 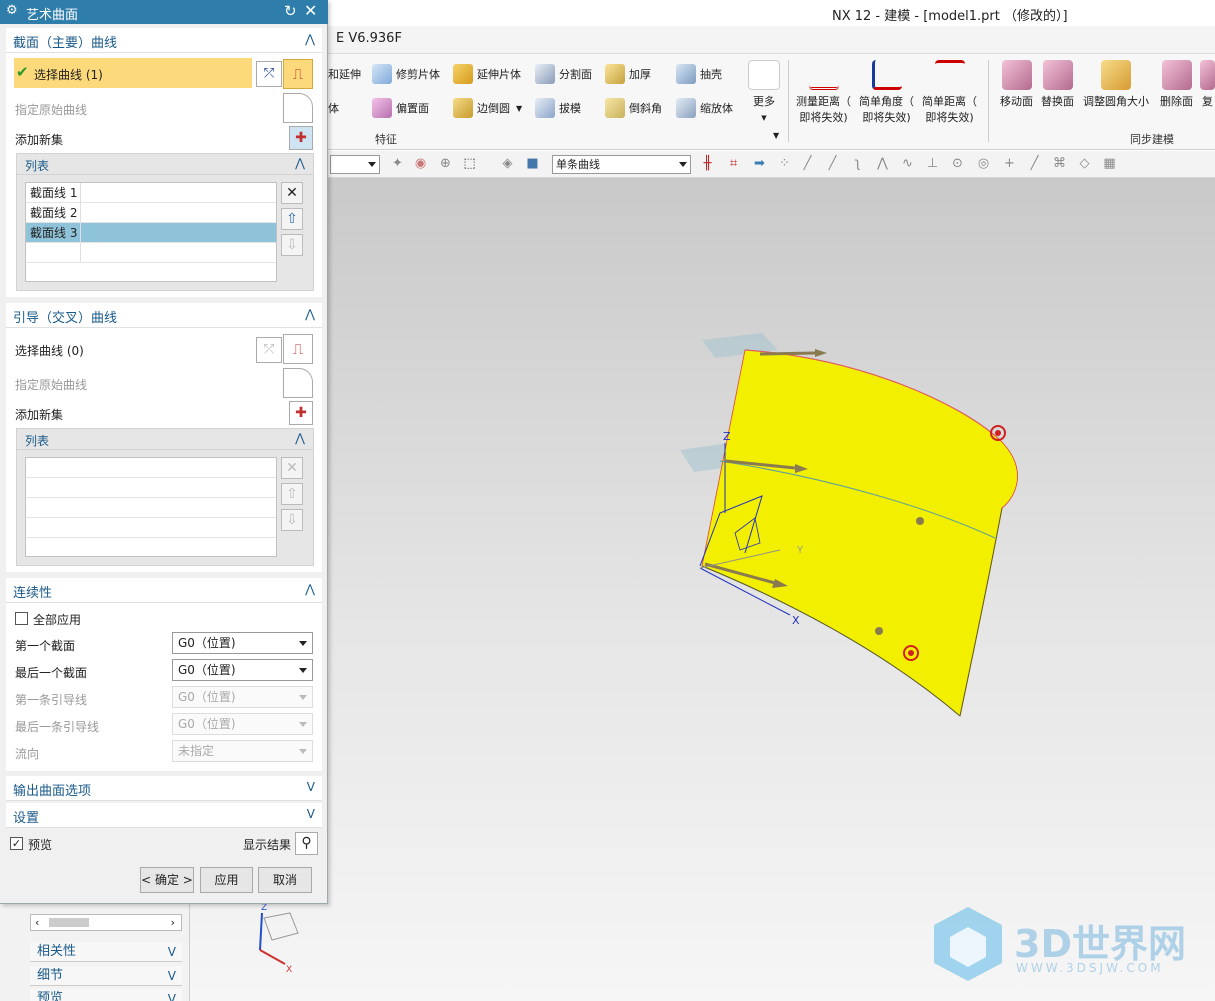 I want to click on endpoint-snap-icon: ╱, so click(x=832, y=163).